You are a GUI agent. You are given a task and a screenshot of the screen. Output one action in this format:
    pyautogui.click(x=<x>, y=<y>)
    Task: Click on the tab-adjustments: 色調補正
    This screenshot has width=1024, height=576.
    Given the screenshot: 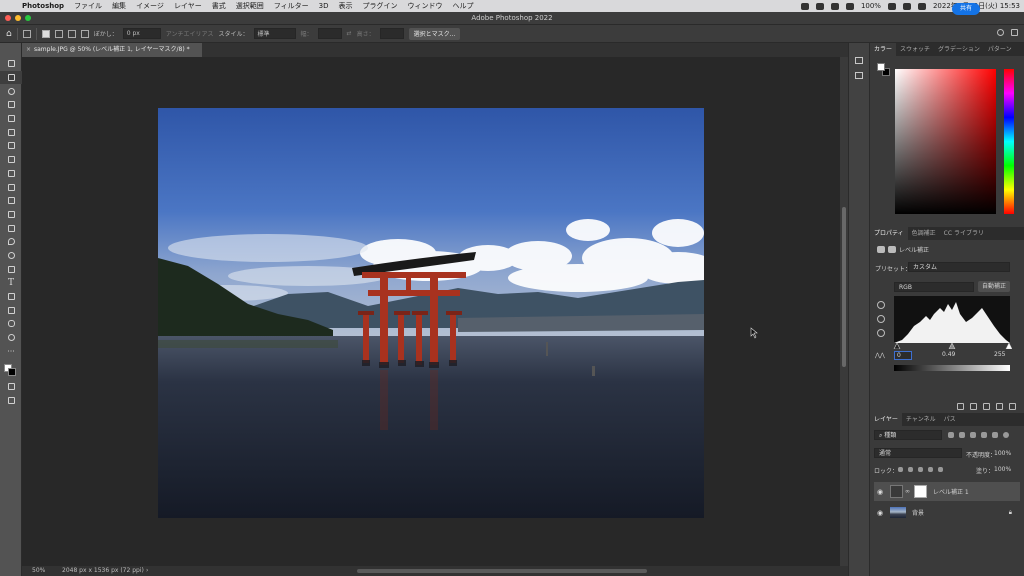 What is the action you would take?
    pyautogui.click(x=924, y=233)
    